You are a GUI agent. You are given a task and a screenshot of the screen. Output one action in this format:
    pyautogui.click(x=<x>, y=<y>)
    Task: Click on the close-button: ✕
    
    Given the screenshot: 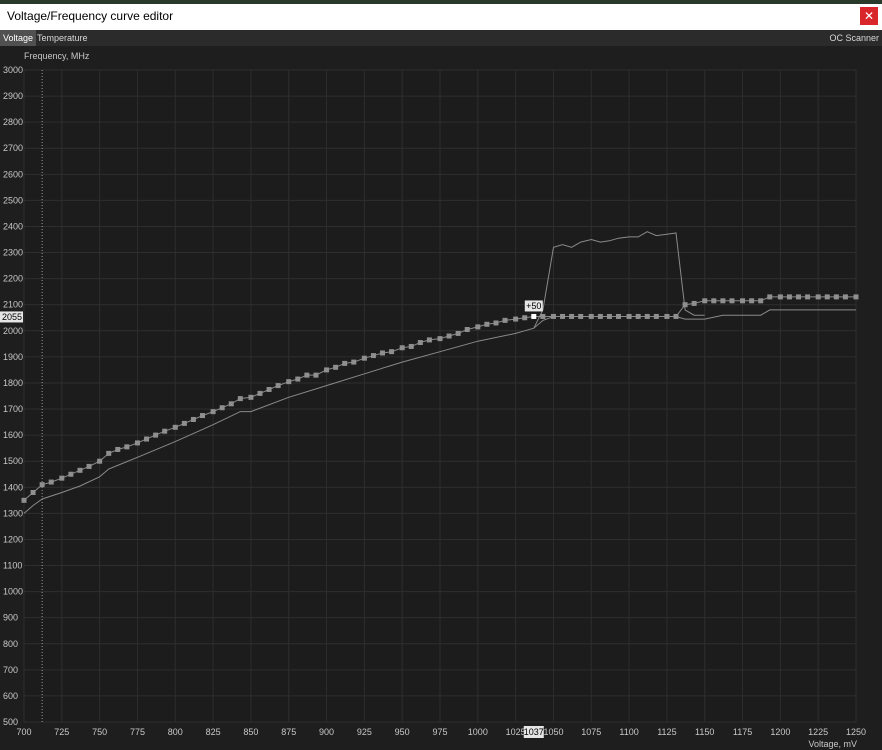 What is the action you would take?
    pyautogui.click(x=869, y=16)
    